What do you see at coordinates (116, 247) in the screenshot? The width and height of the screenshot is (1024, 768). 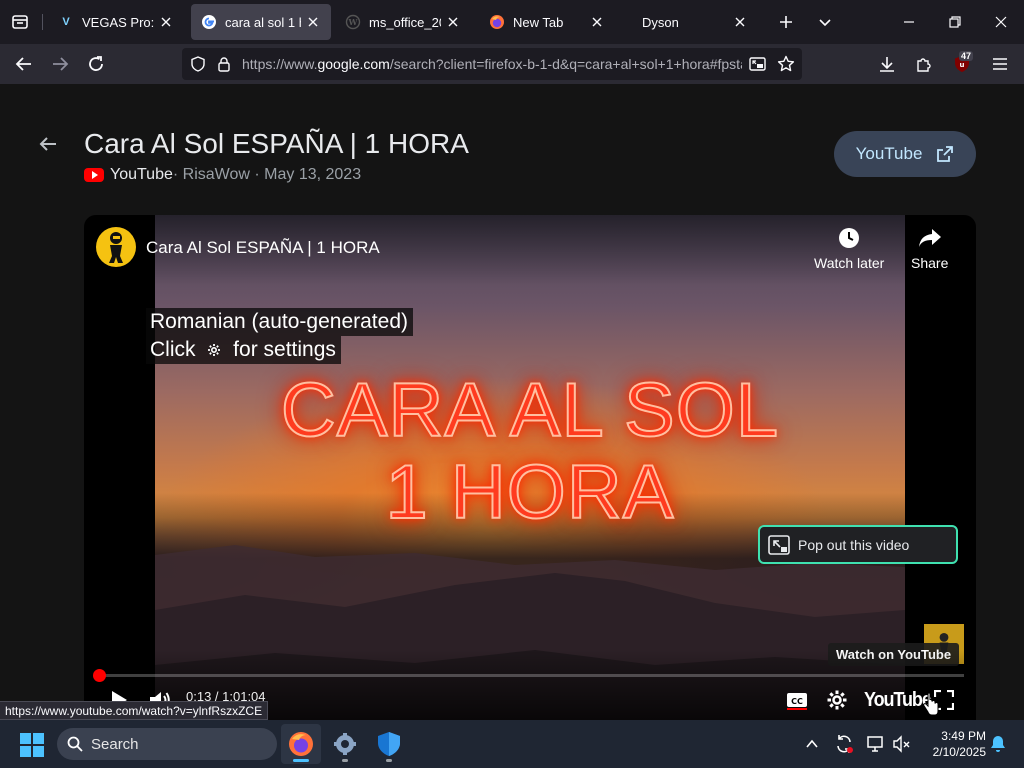 I see `channel-avatar` at bounding box center [116, 247].